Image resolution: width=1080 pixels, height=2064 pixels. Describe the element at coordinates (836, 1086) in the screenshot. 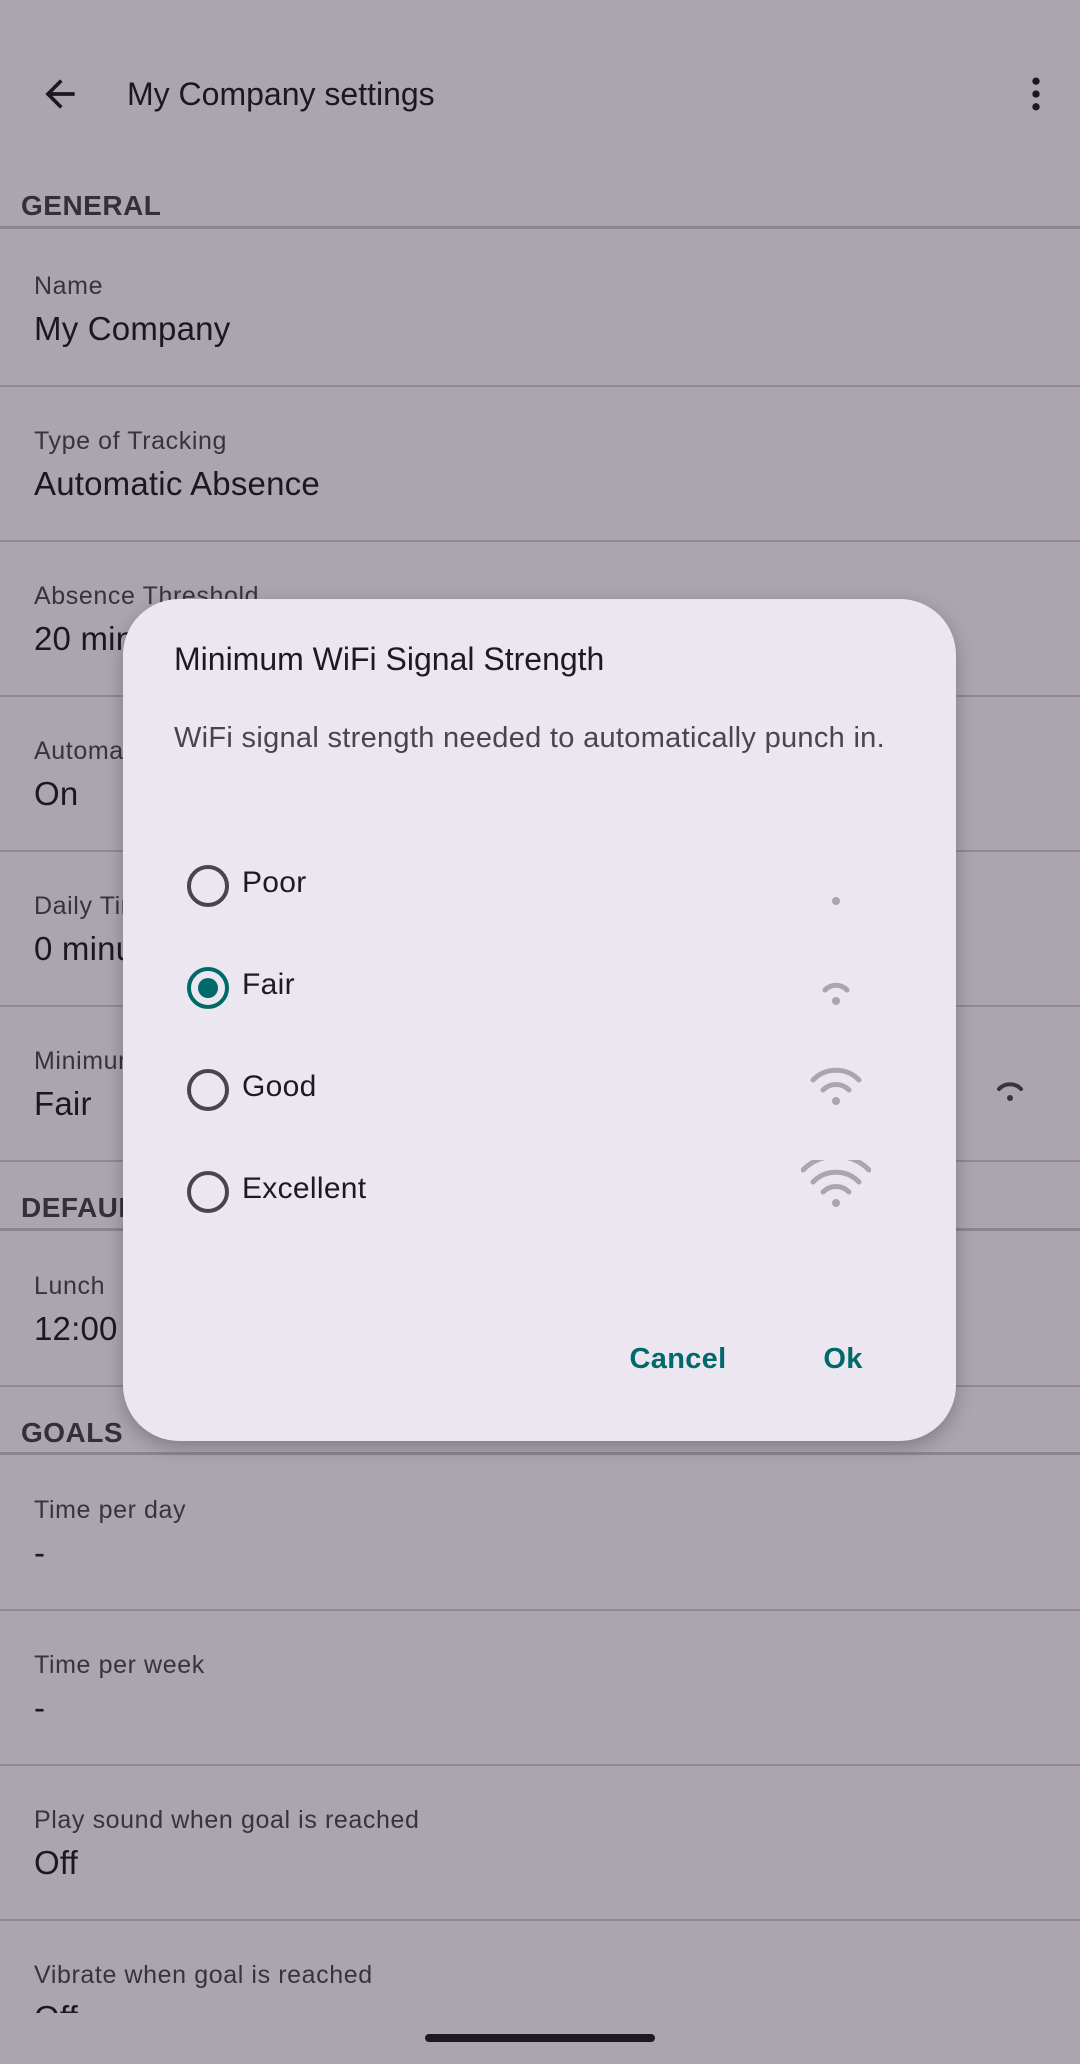

I see `wifi-good-icon` at that location.